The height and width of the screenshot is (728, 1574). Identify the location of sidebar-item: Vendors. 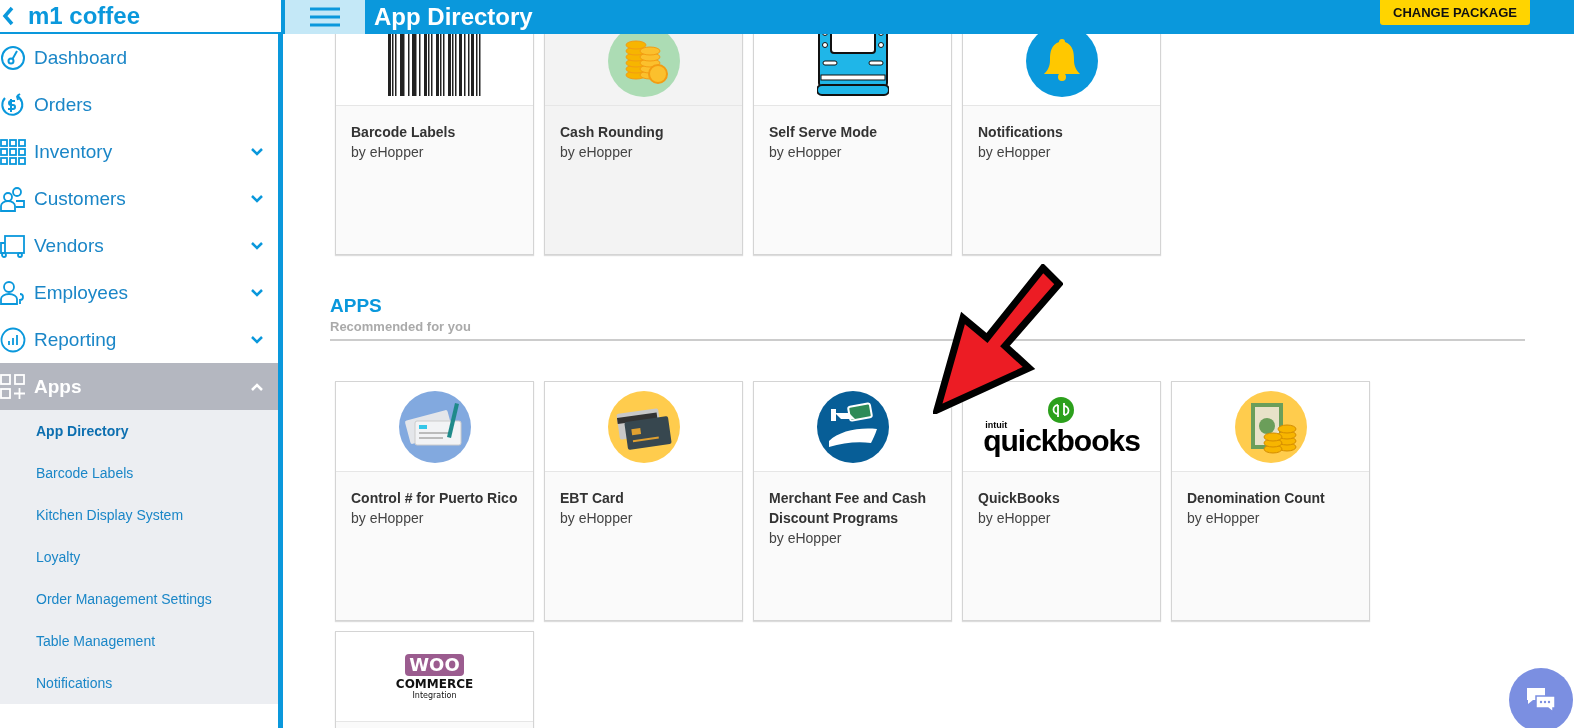
(139, 245).